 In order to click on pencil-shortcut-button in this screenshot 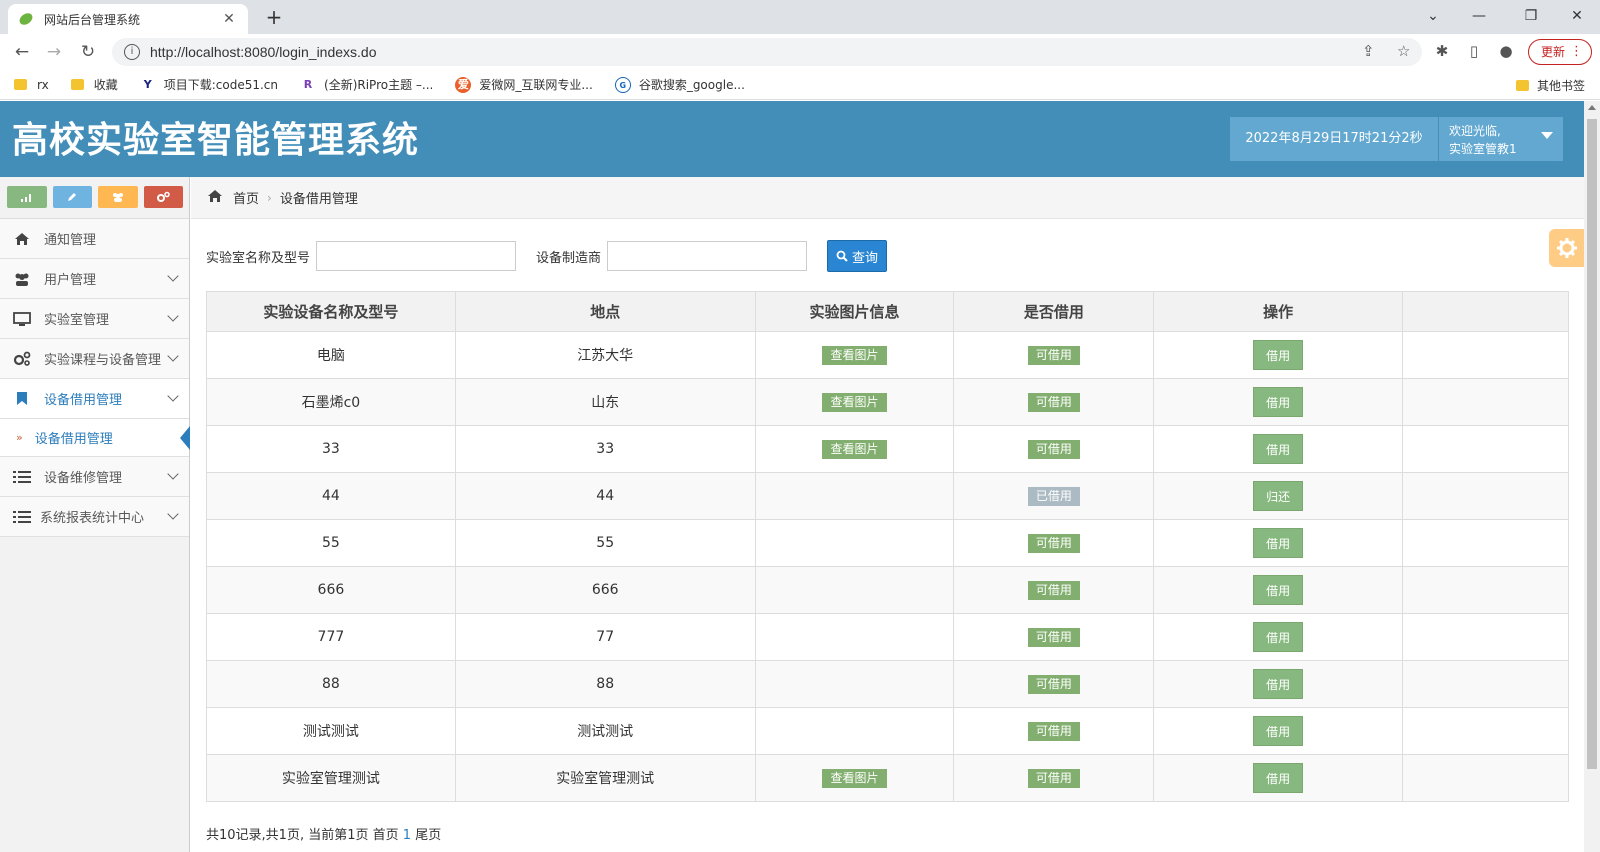, I will do `click(72, 197)`.